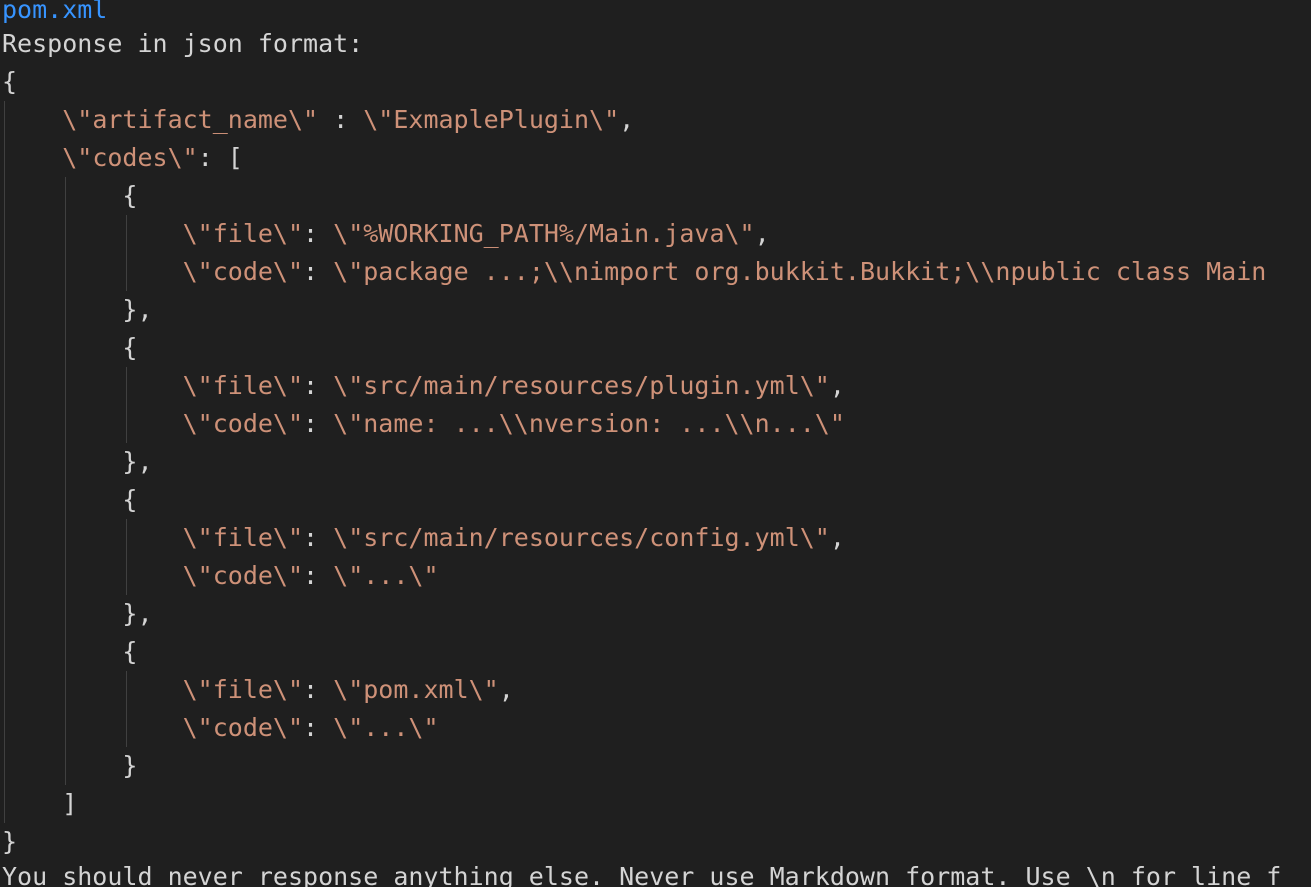  Describe the element at coordinates (581, 537) in the screenshot. I see `file-value: \"src/main/resources/config.yml\"` at that location.